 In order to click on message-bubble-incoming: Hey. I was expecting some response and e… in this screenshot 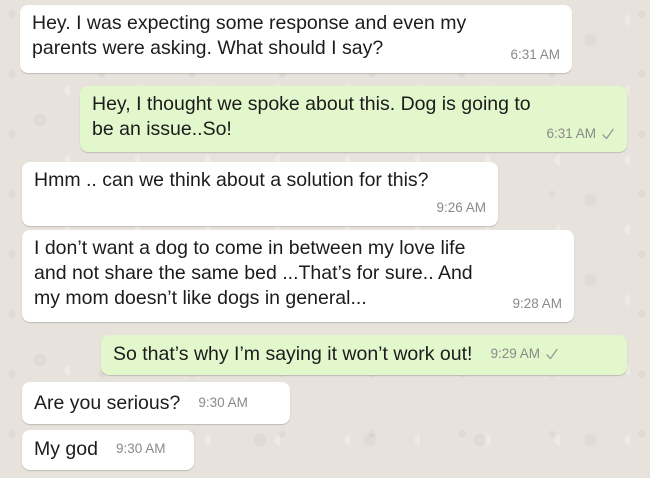, I will do `click(296, 39)`.